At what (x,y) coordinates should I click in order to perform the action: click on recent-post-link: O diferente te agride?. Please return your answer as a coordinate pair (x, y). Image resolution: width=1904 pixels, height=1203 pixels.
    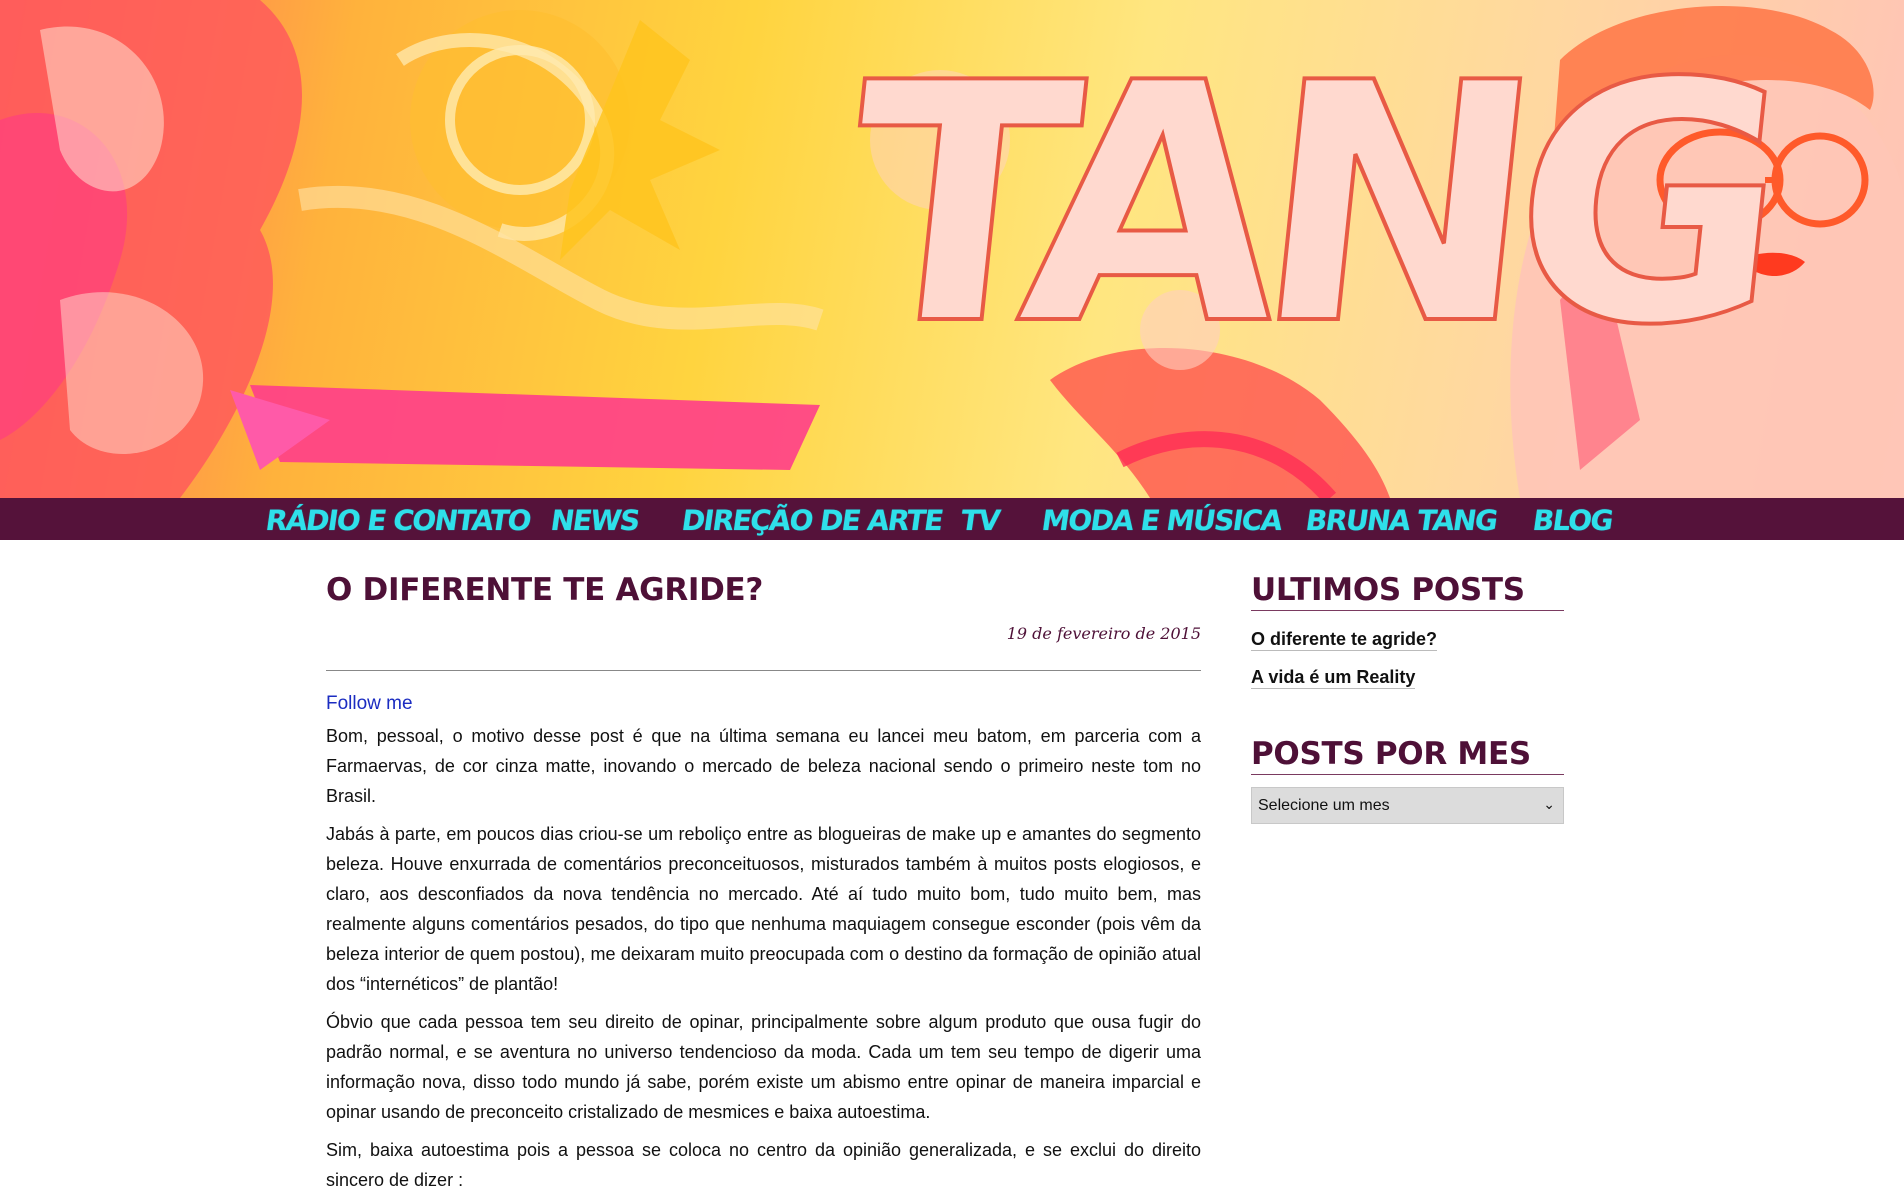
    Looking at the image, I should click on (1344, 640).